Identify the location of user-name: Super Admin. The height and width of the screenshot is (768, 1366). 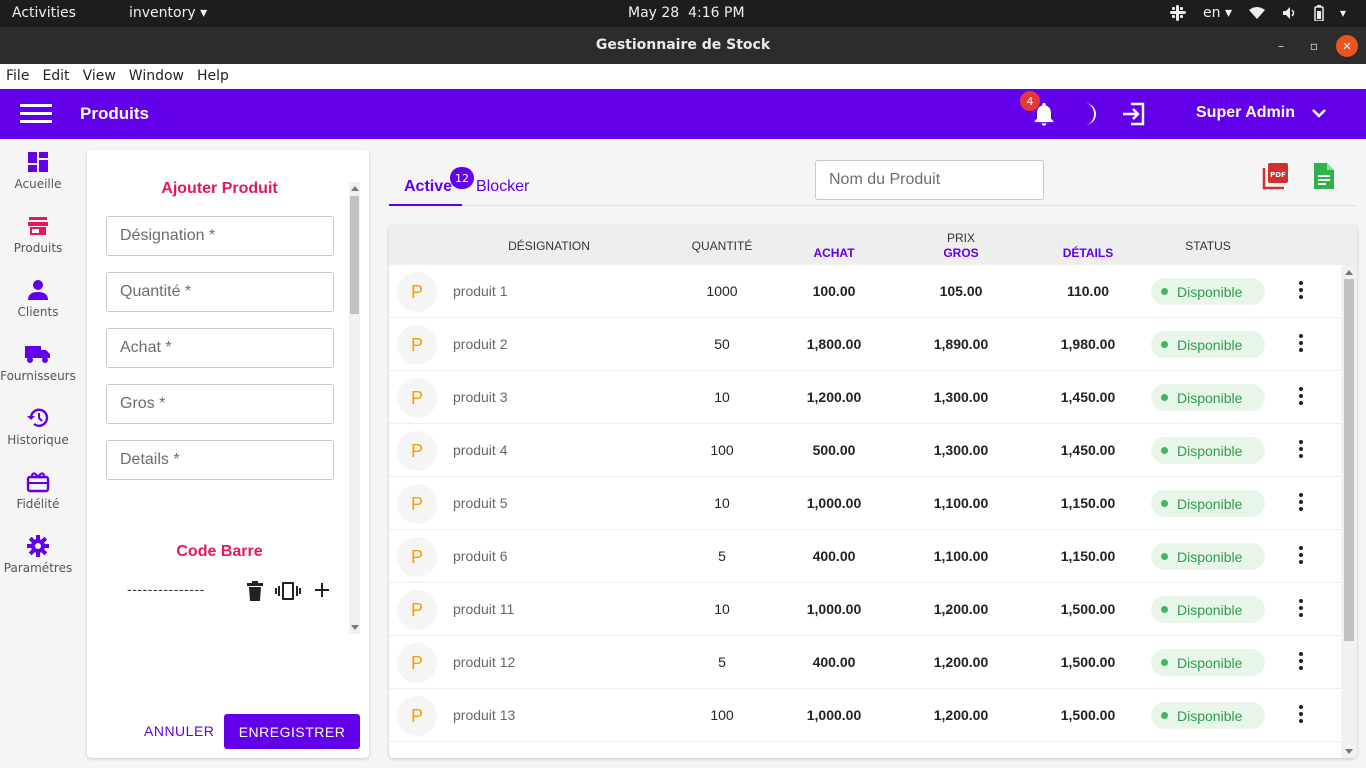
(1245, 113).